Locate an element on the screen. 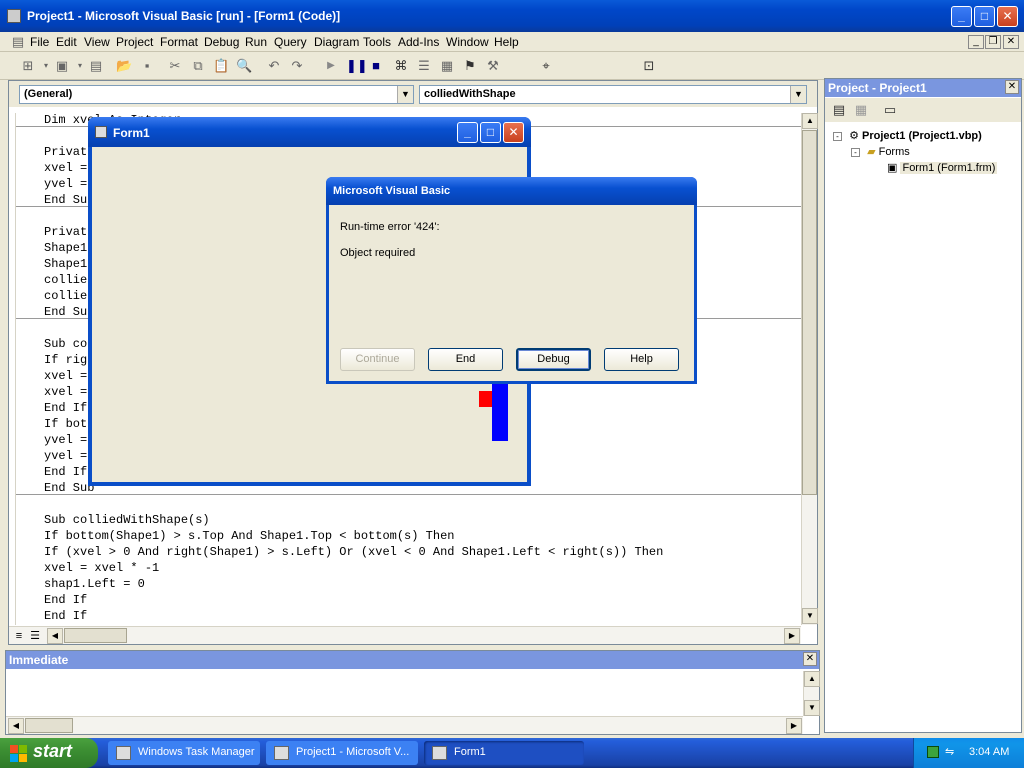 This screenshot has width=1024, height=768. menu-run: Run is located at coordinates (256, 42).